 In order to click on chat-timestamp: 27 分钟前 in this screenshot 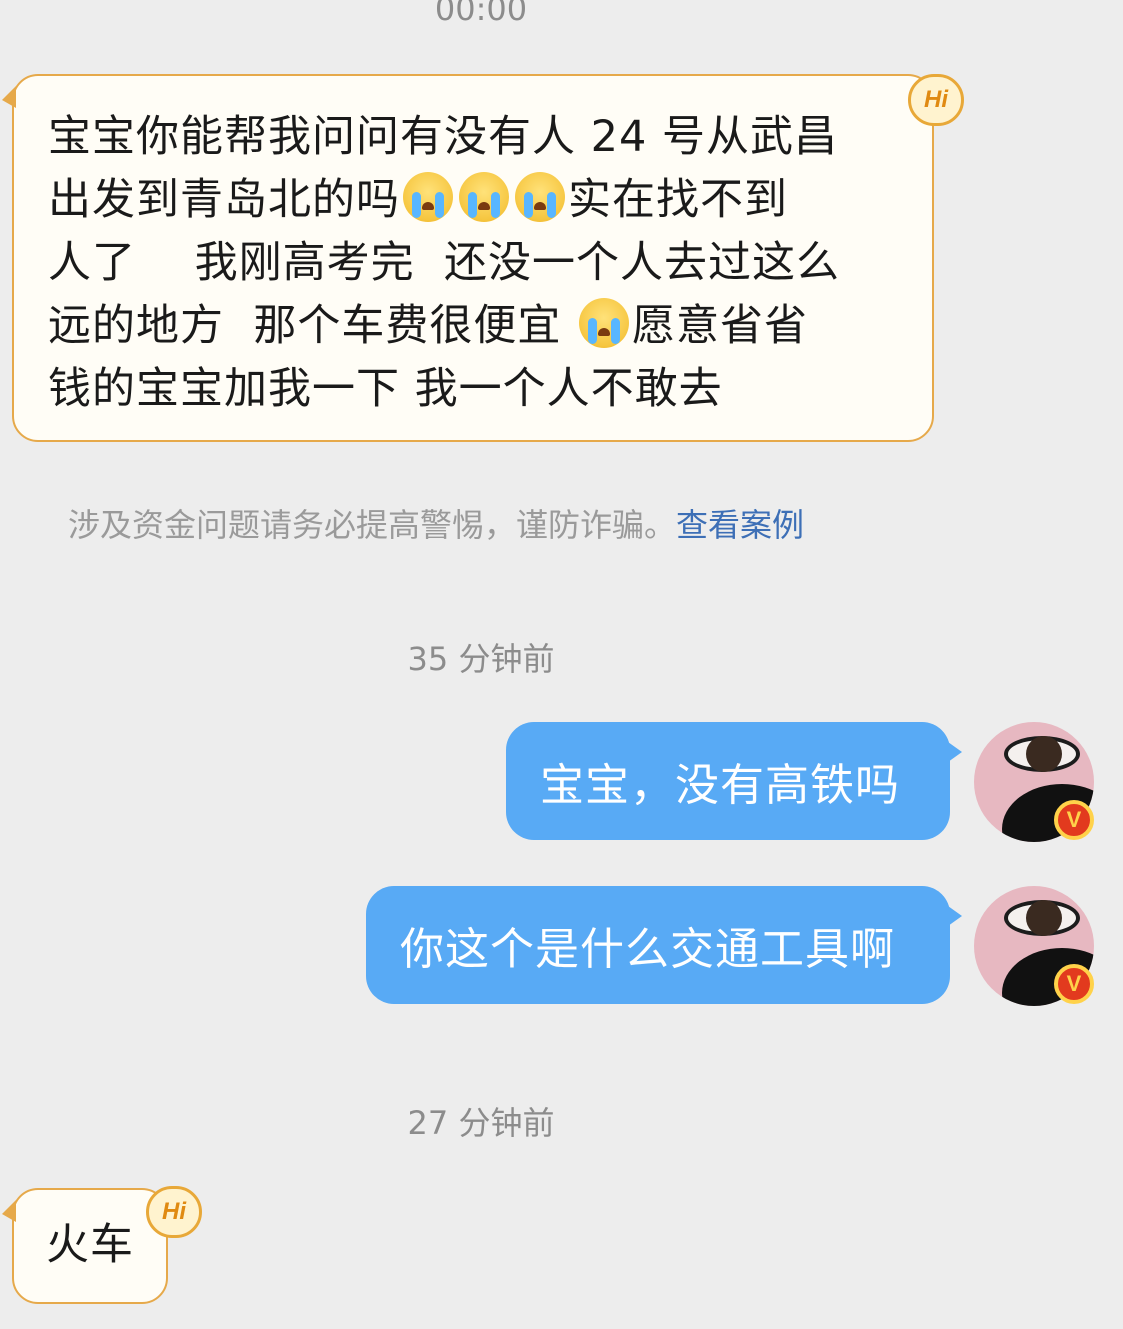, I will do `click(481, 1123)`.